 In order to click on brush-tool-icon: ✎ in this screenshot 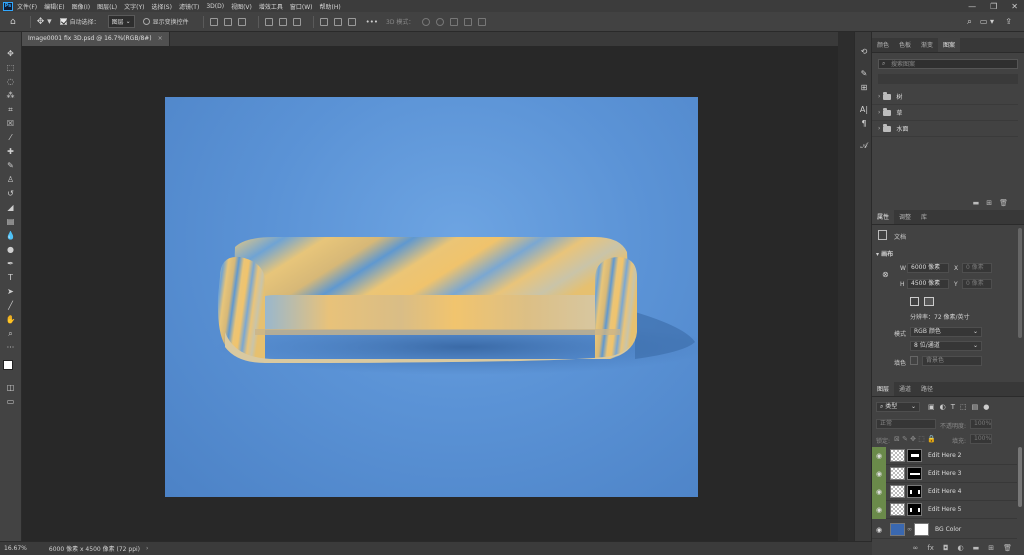, I will do `click(10, 165)`.